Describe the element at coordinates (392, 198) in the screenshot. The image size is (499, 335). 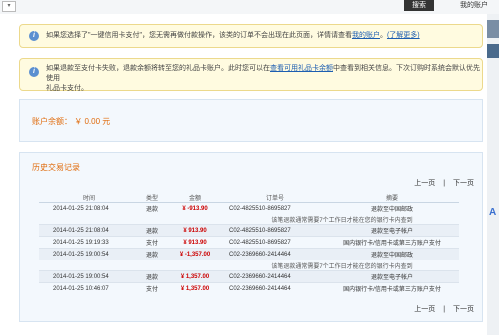
I see `col-summary: 摘要` at that location.